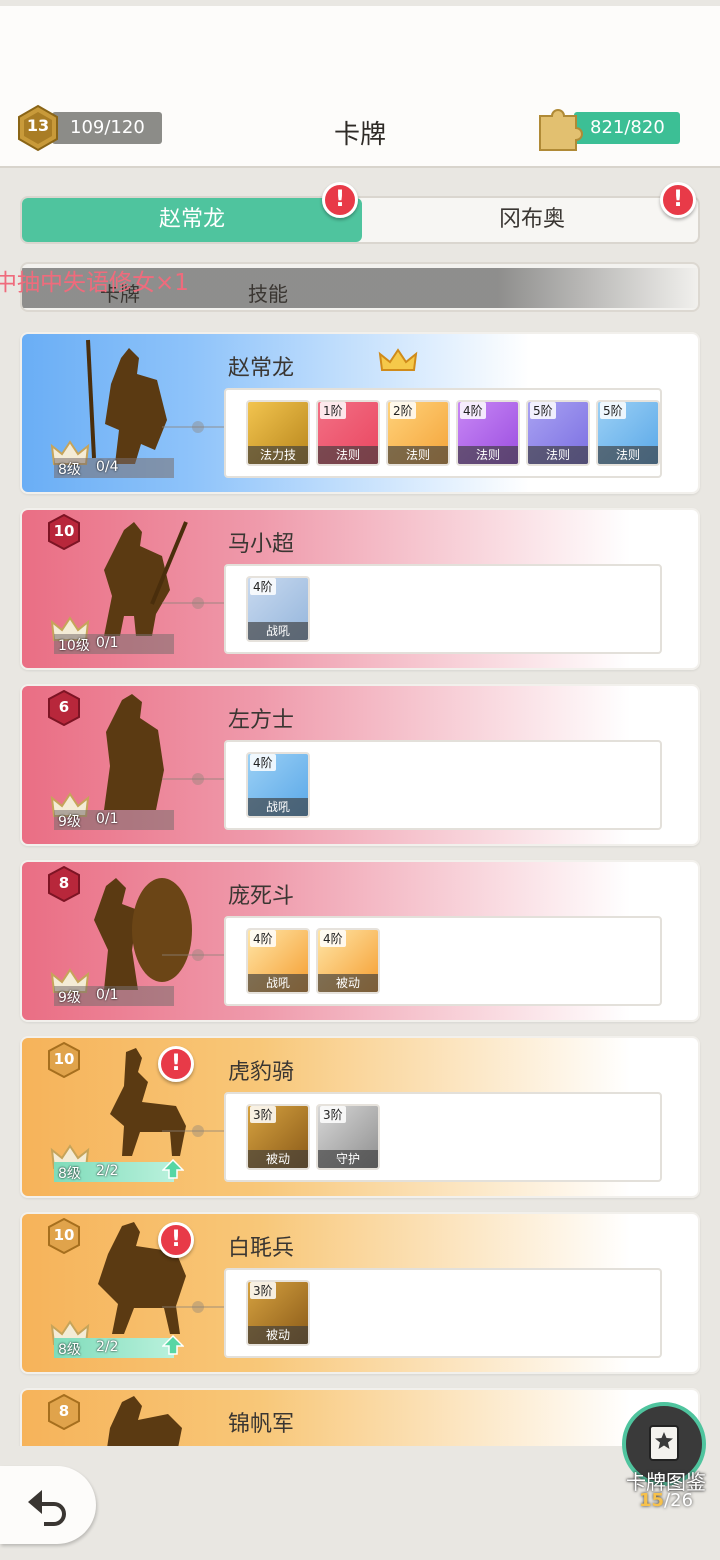  I want to click on status-strip, so click(360, 3).